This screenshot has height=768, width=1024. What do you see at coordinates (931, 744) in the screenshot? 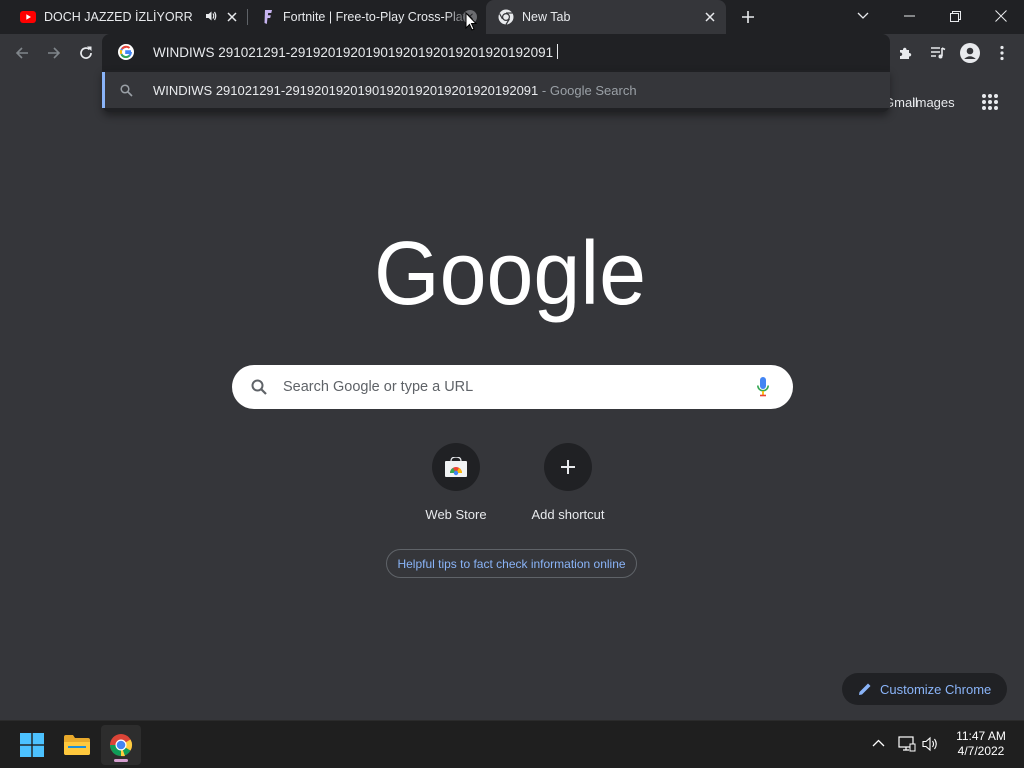
I see `volume-icon` at bounding box center [931, 744].